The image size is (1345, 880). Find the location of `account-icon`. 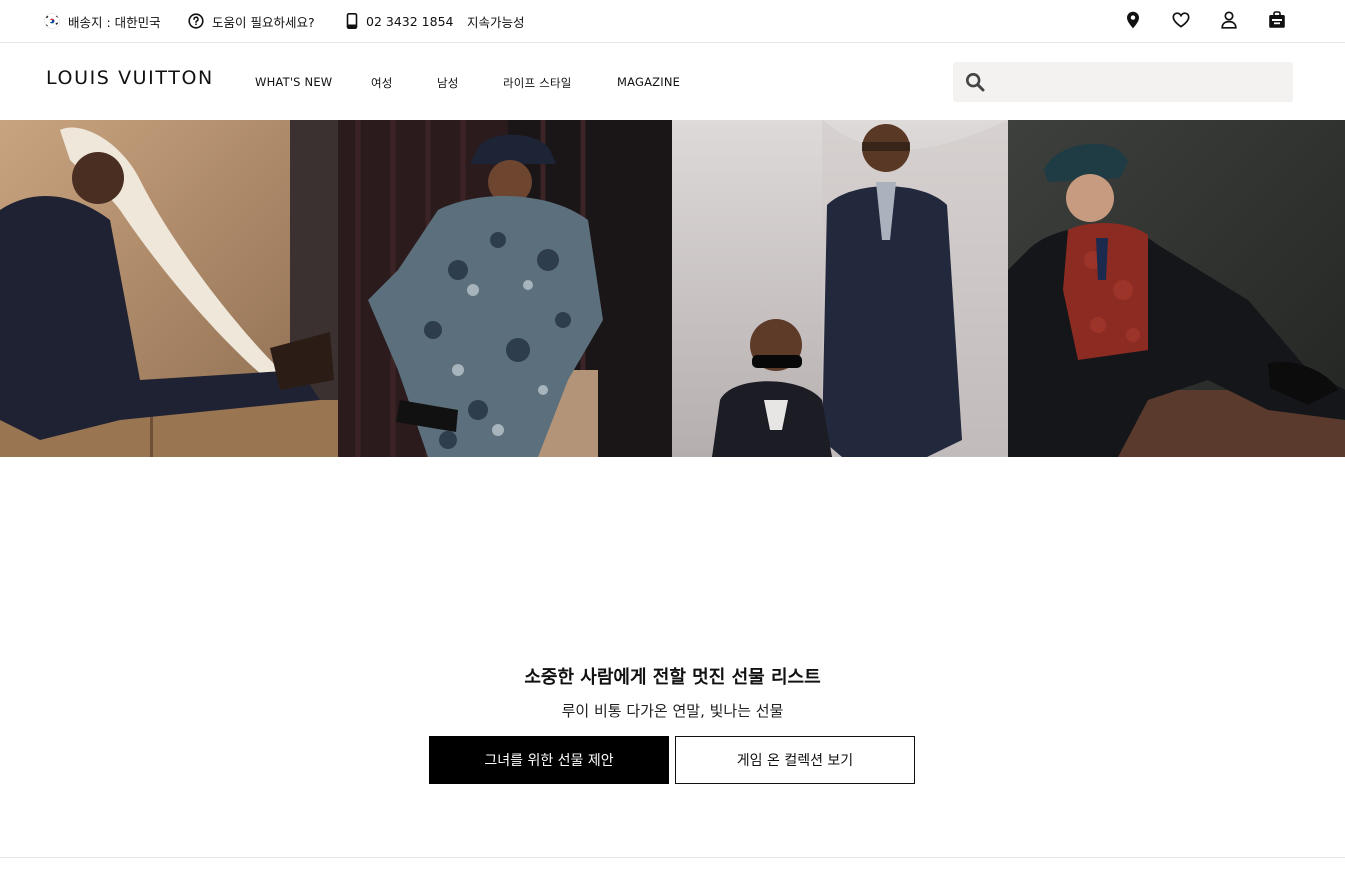

account-icon is located at coordinates (1229, 20).